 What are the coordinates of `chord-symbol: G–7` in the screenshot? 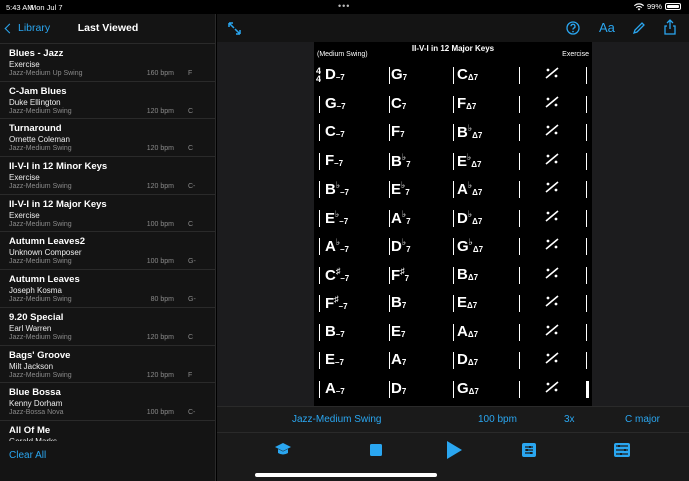 It's located at (335, 103).